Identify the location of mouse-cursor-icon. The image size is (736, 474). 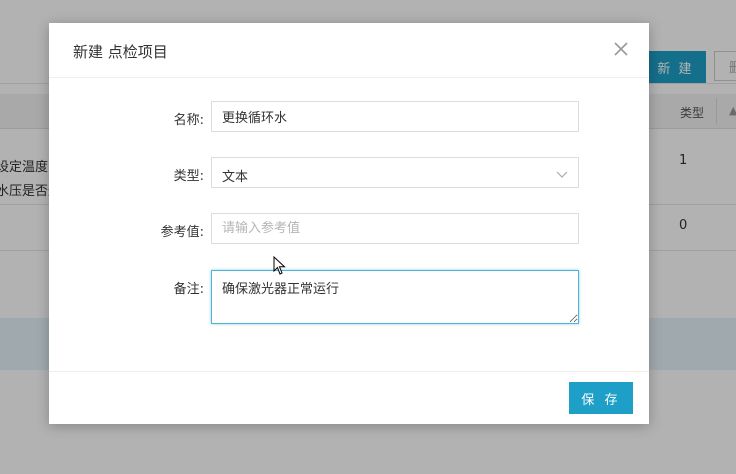
(280, 267).